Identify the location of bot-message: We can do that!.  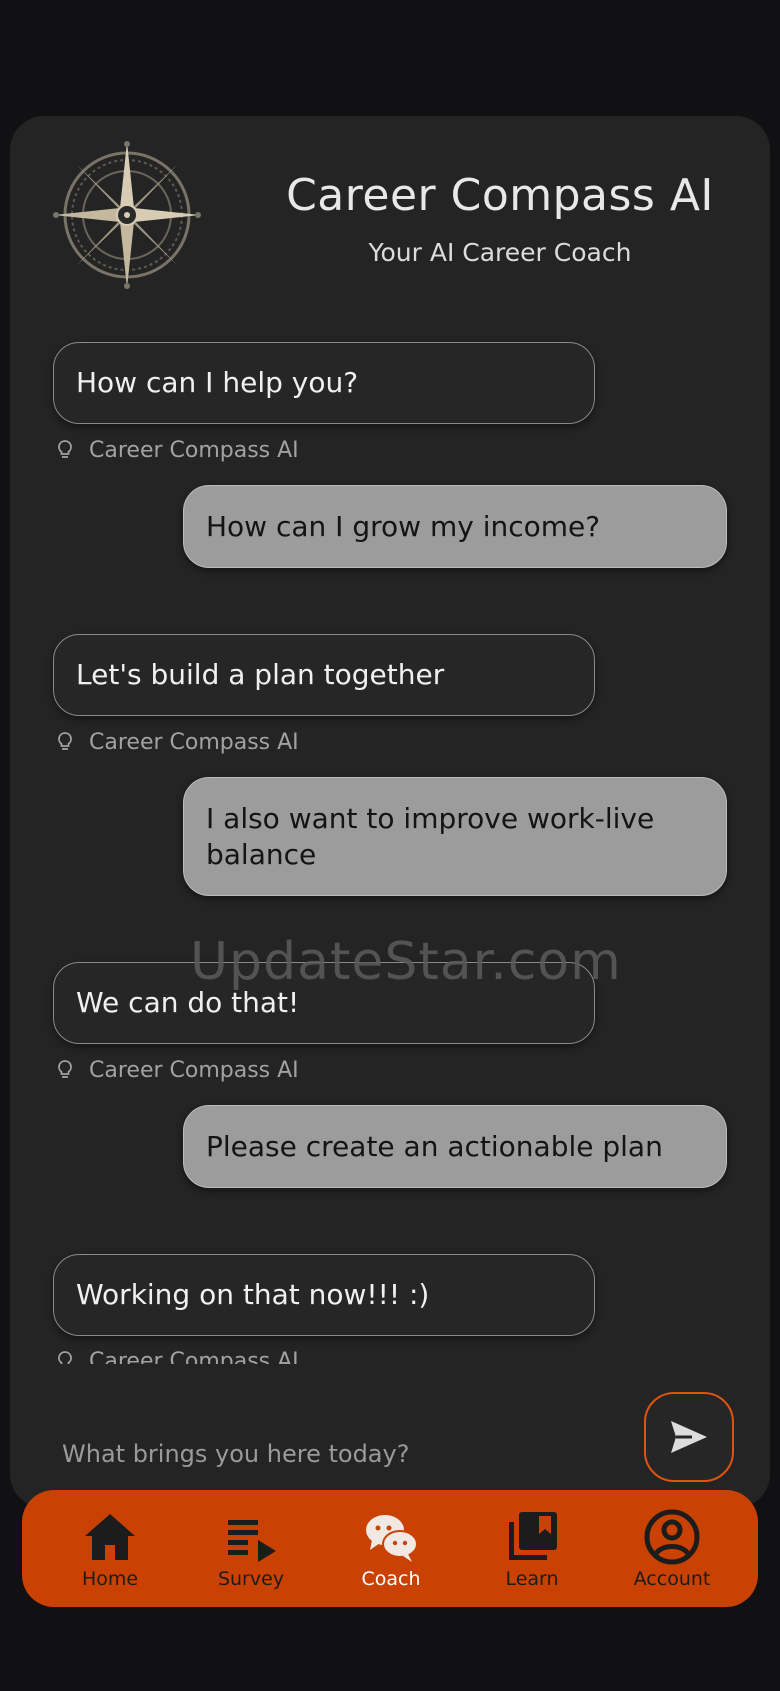
(324, 1003).